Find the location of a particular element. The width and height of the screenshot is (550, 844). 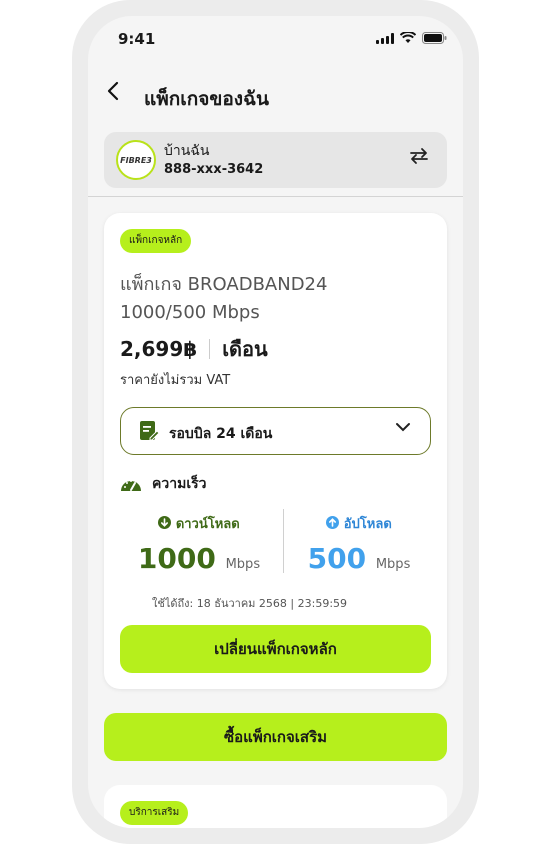

account-selector: FIBRE3 บ้านฉัน 888-xxx-3642 is located at coordinates (275, 160).